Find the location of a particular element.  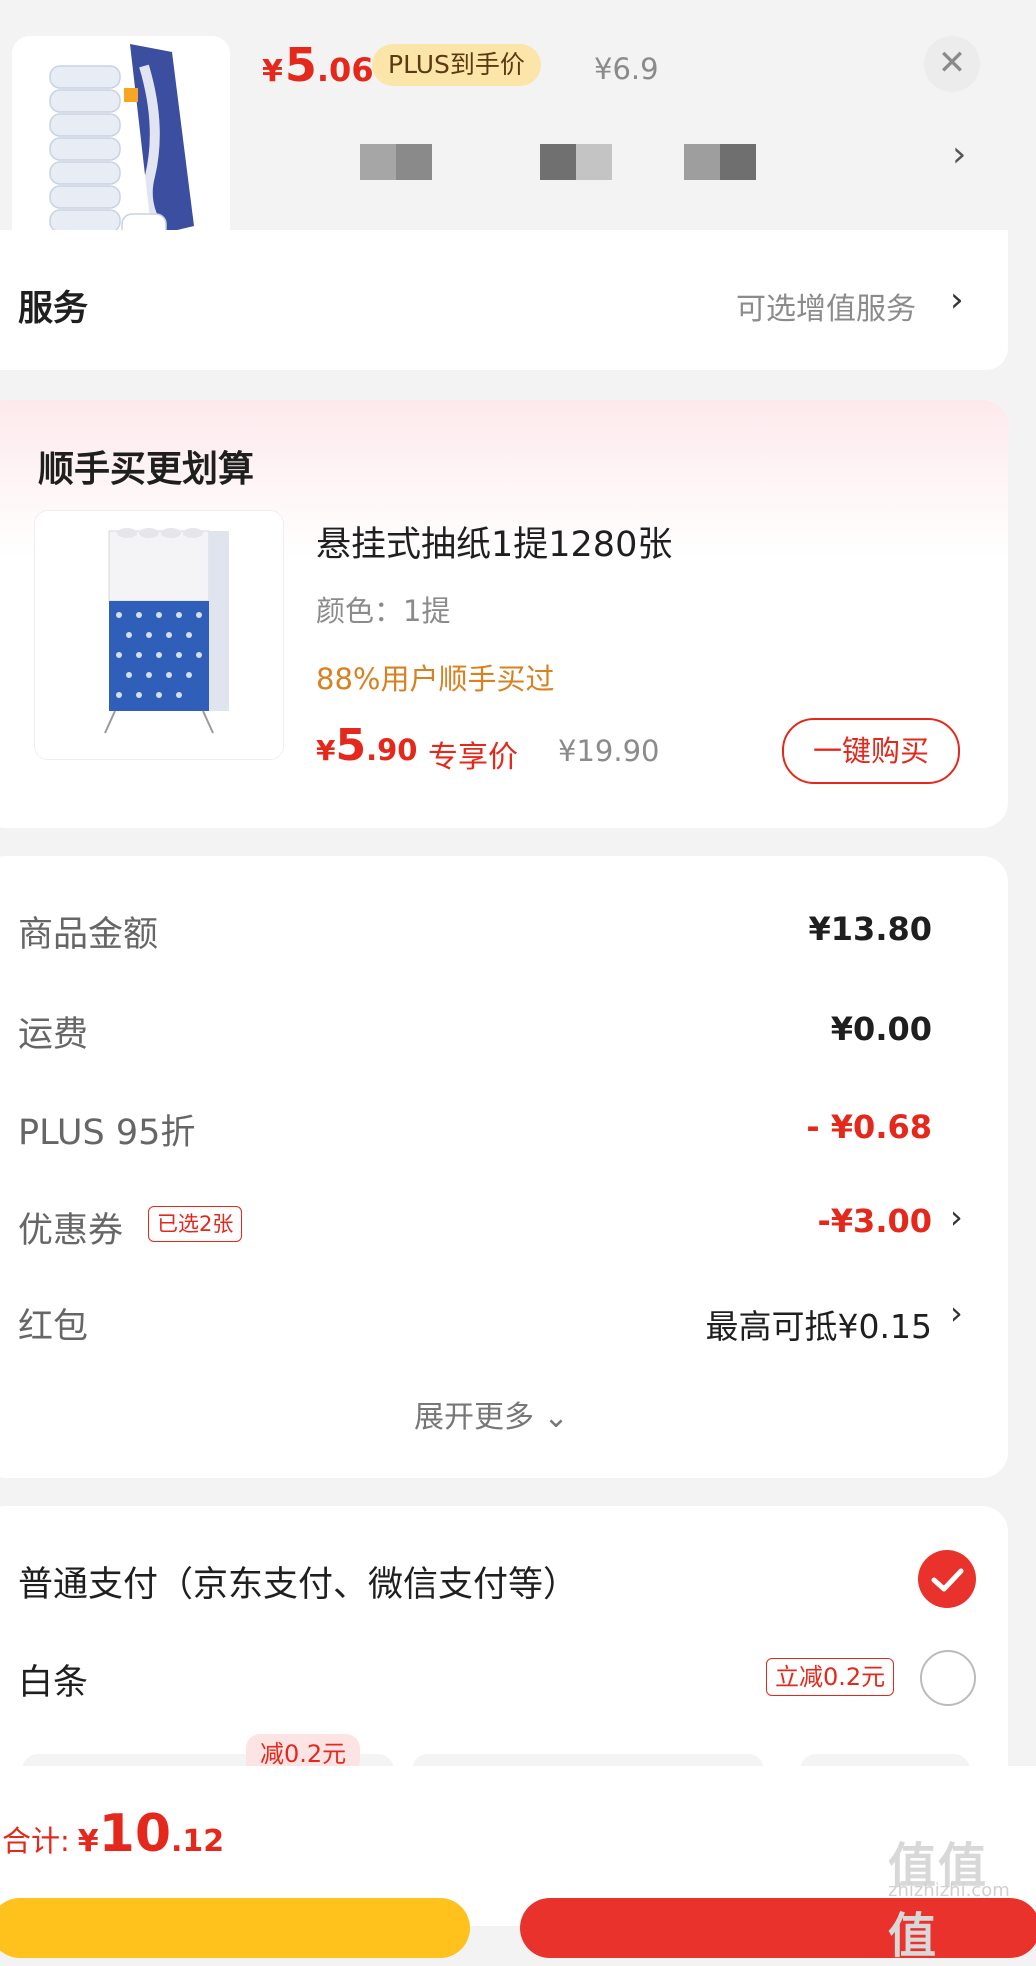

plus-discount-label: PLUS 95折 is located at coordinates (107, 1133).